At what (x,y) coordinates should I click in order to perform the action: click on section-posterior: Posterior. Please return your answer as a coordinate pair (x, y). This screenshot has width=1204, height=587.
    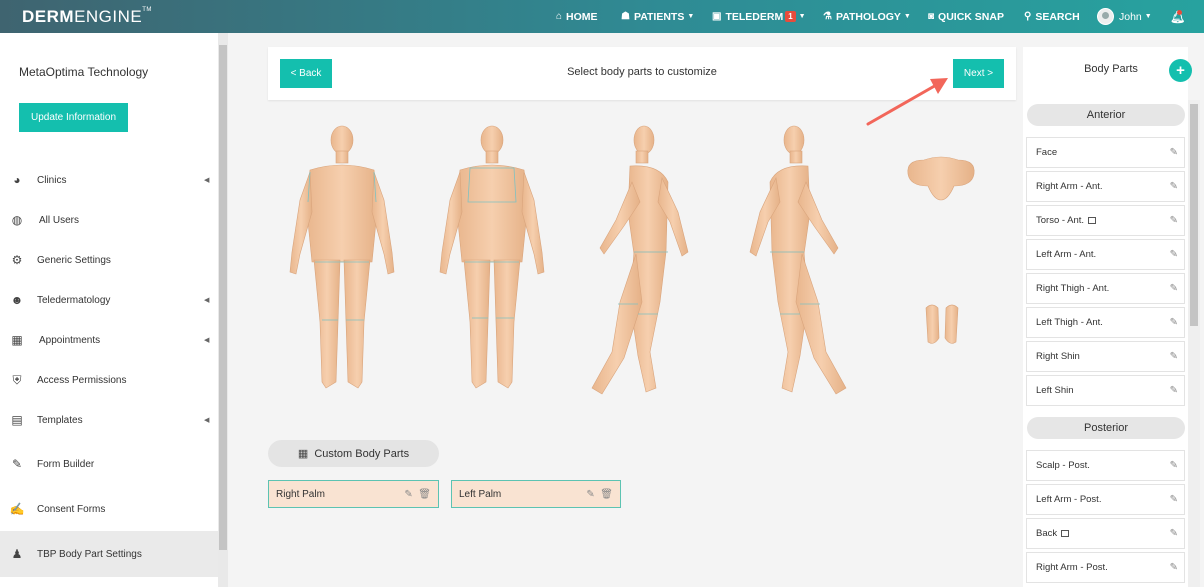
    Looking at the image, I should click on (1106, 428).